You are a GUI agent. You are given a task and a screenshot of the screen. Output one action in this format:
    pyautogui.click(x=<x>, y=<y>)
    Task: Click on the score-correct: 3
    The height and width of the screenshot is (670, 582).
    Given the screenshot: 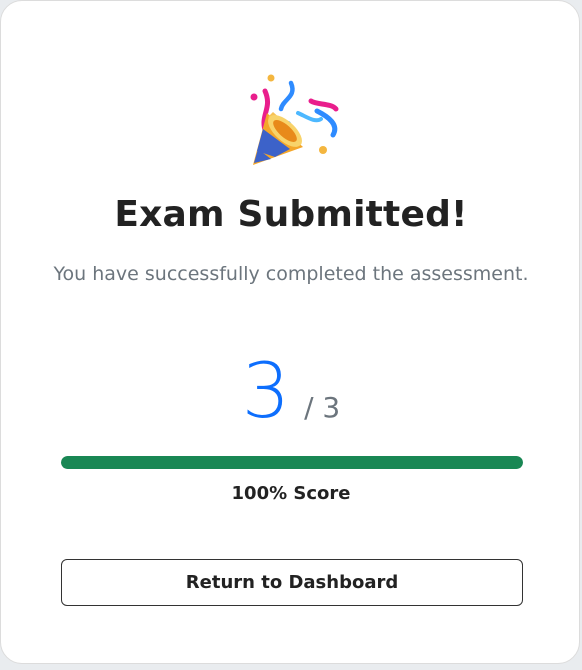 What is the action you would take?
    pyautogui.click(x=266, y=390)
    